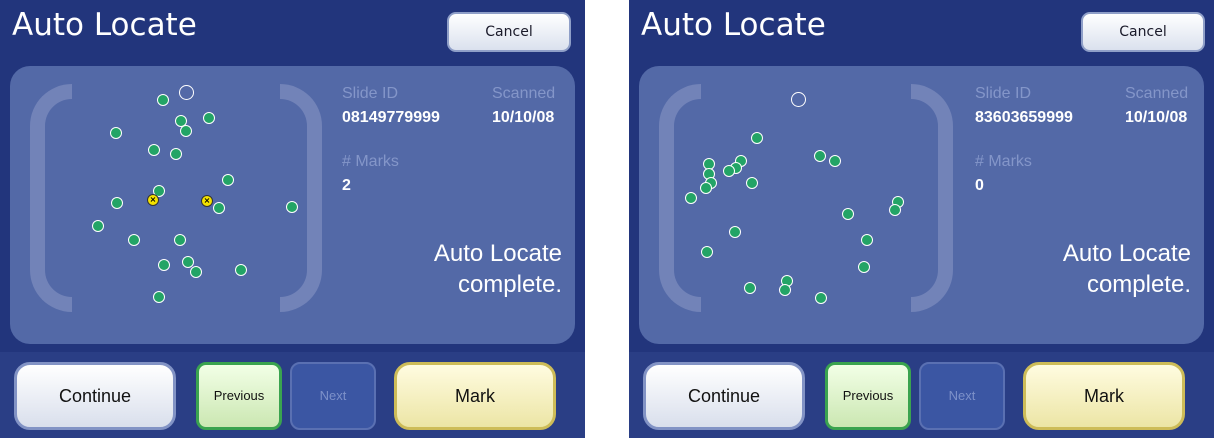  Describe the element at coordinates (1024, 117) in the screenshot. I see `slide-id-value: 83603659999` at that location.